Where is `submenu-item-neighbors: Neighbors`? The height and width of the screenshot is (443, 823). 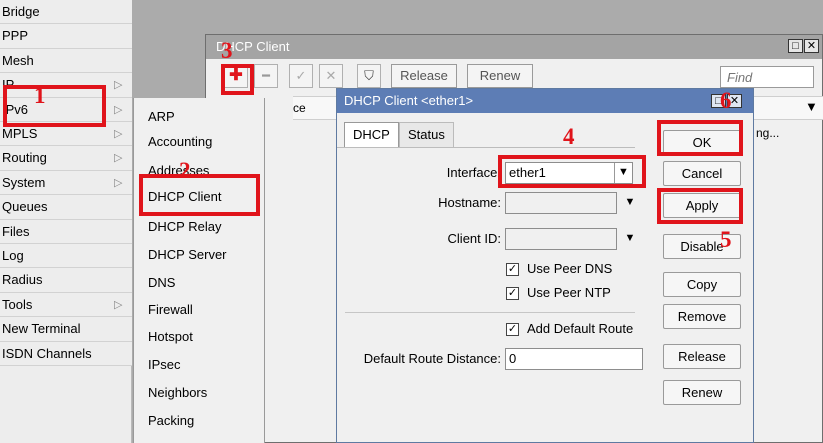
submenu-item-neighbors: Neighbors is located at coordinates (199, 392).